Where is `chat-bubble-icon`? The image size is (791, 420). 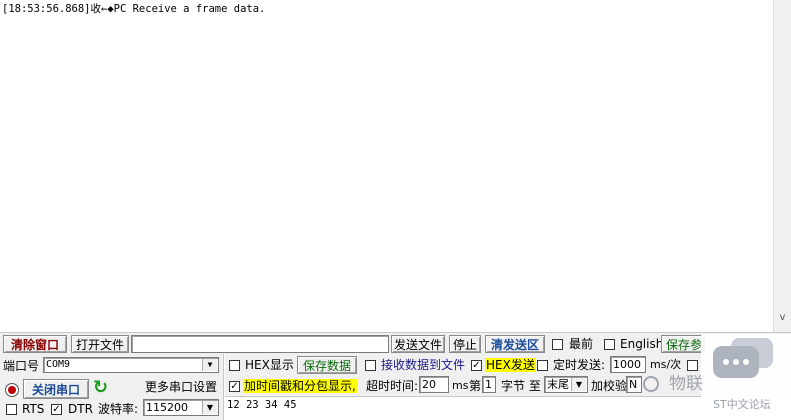
chat-bubble-icon is located at coordinates (744, 360).